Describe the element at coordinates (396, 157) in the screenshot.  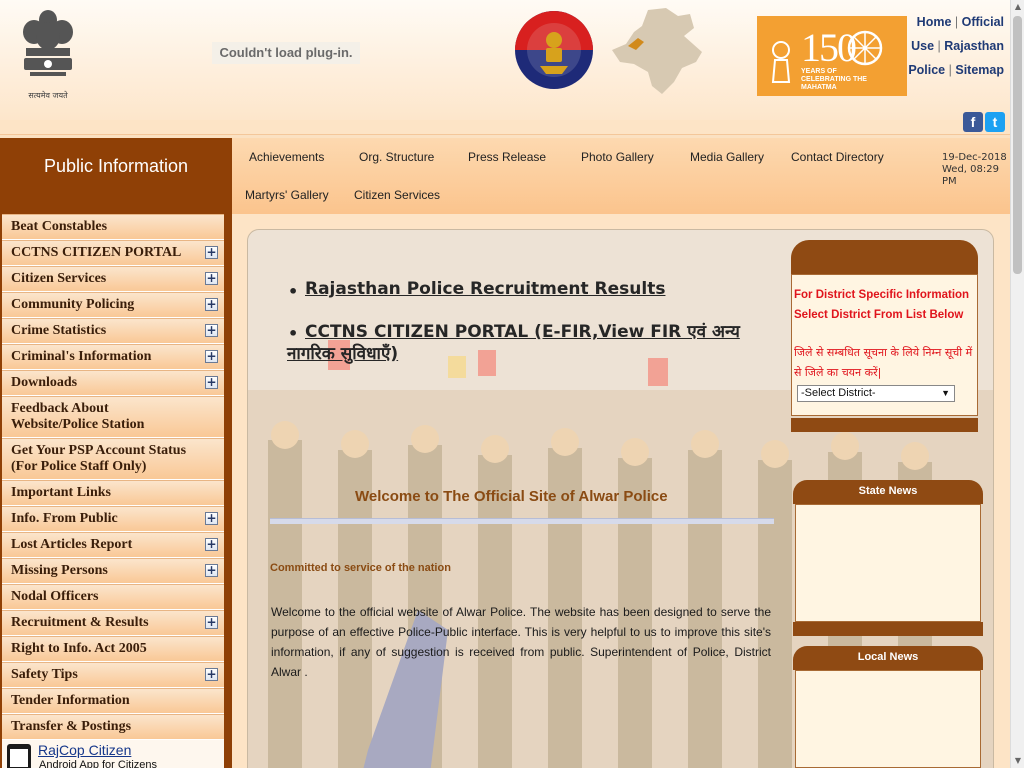
I see `nav-org-structure: Org. Structure` at that location.